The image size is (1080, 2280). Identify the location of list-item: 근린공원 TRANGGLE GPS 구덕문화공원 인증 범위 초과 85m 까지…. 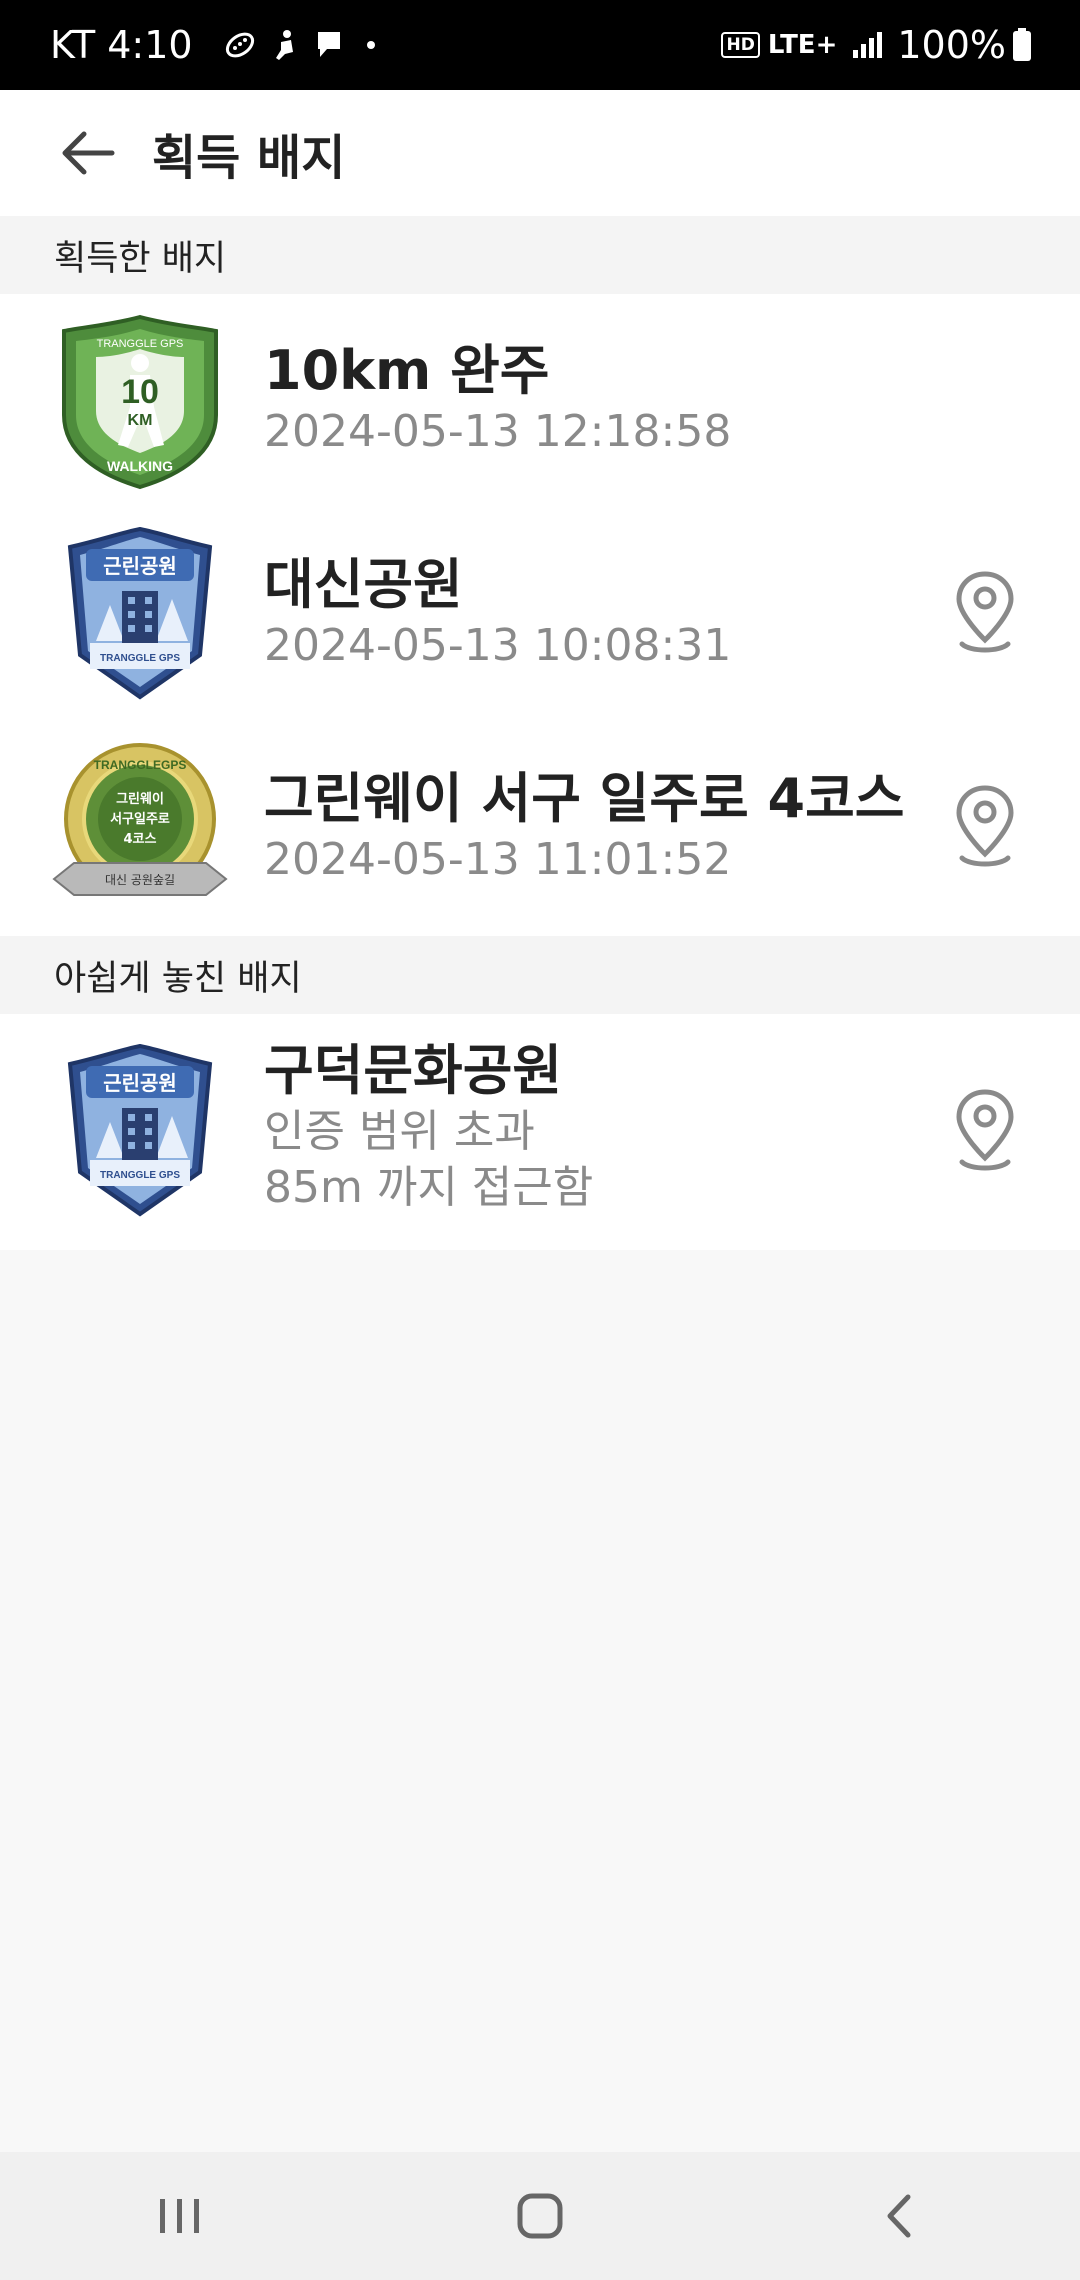
(540, 1132).